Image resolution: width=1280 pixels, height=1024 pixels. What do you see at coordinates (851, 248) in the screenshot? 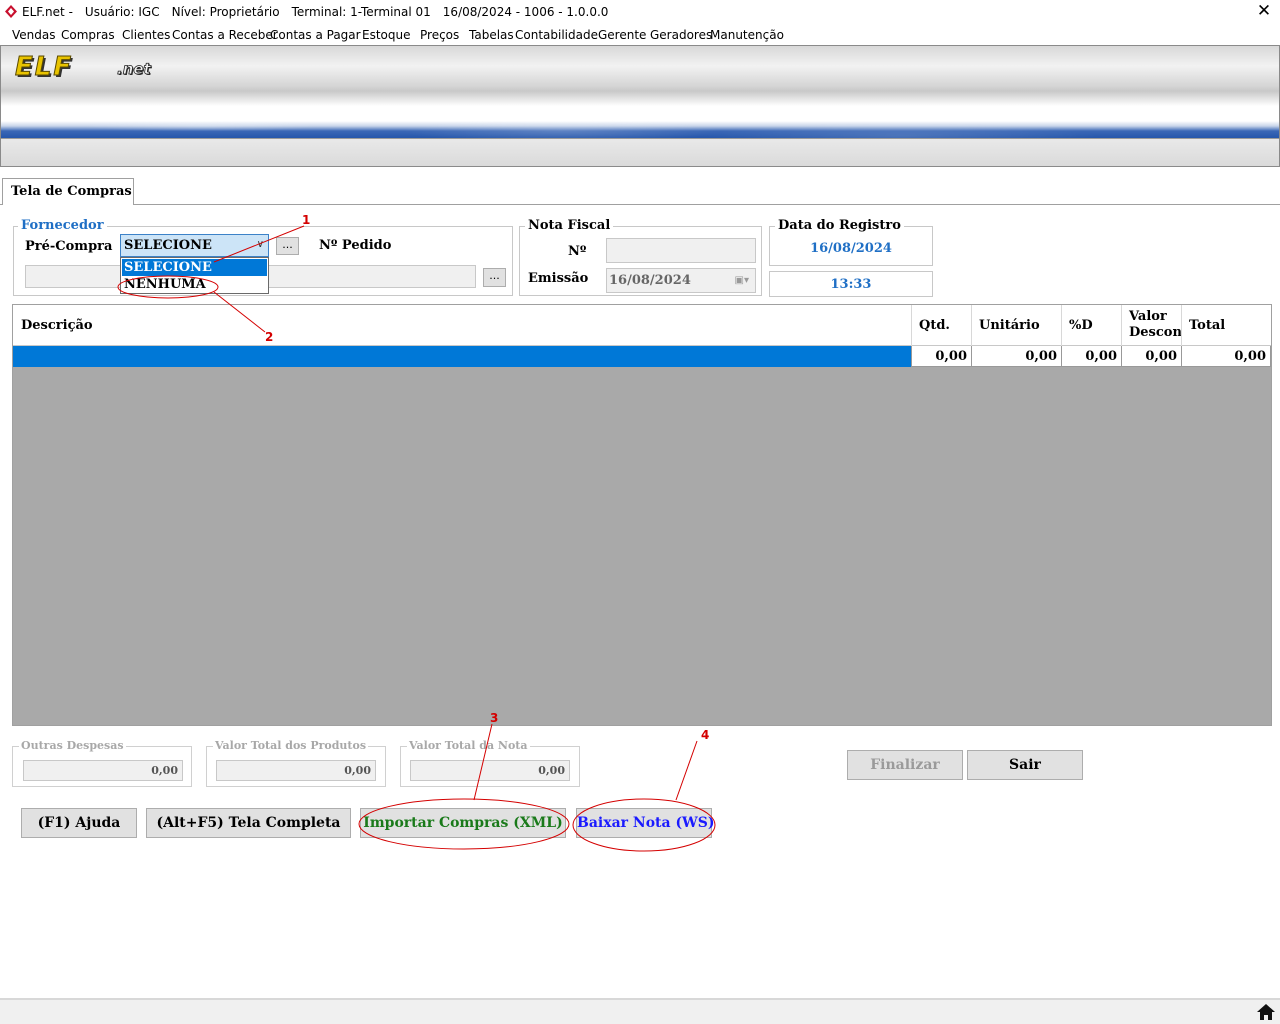
I see `registro-date: 16/08/2024` at bounding box center [851, 248].